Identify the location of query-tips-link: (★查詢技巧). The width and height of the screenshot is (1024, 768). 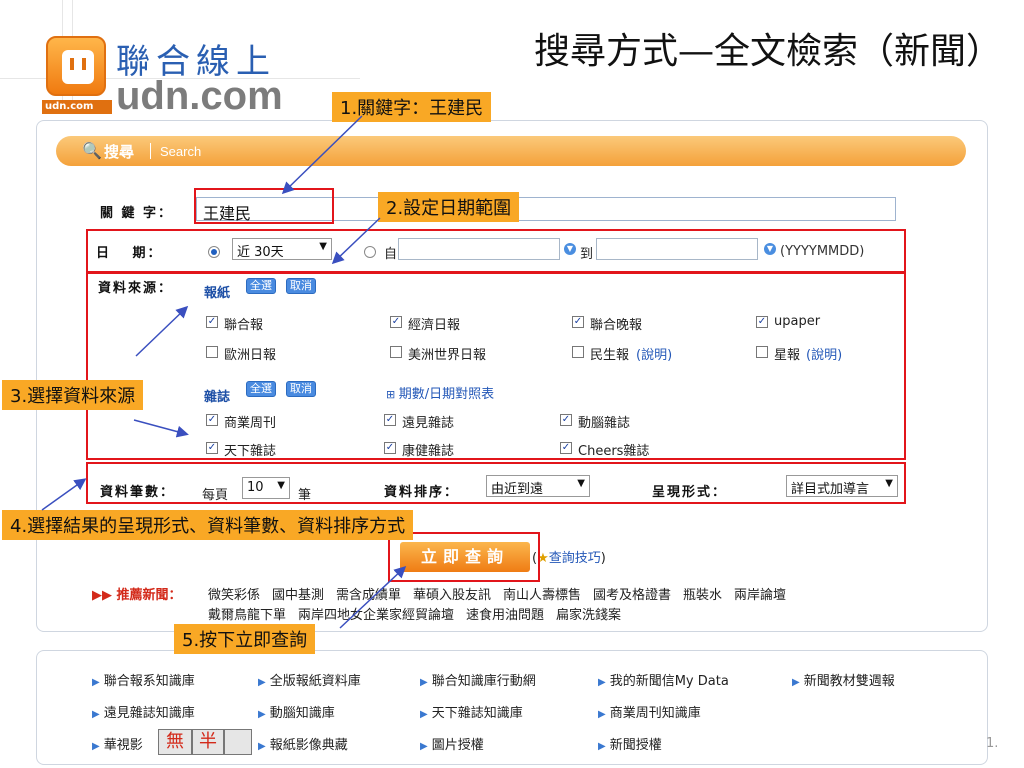
(569, 556).